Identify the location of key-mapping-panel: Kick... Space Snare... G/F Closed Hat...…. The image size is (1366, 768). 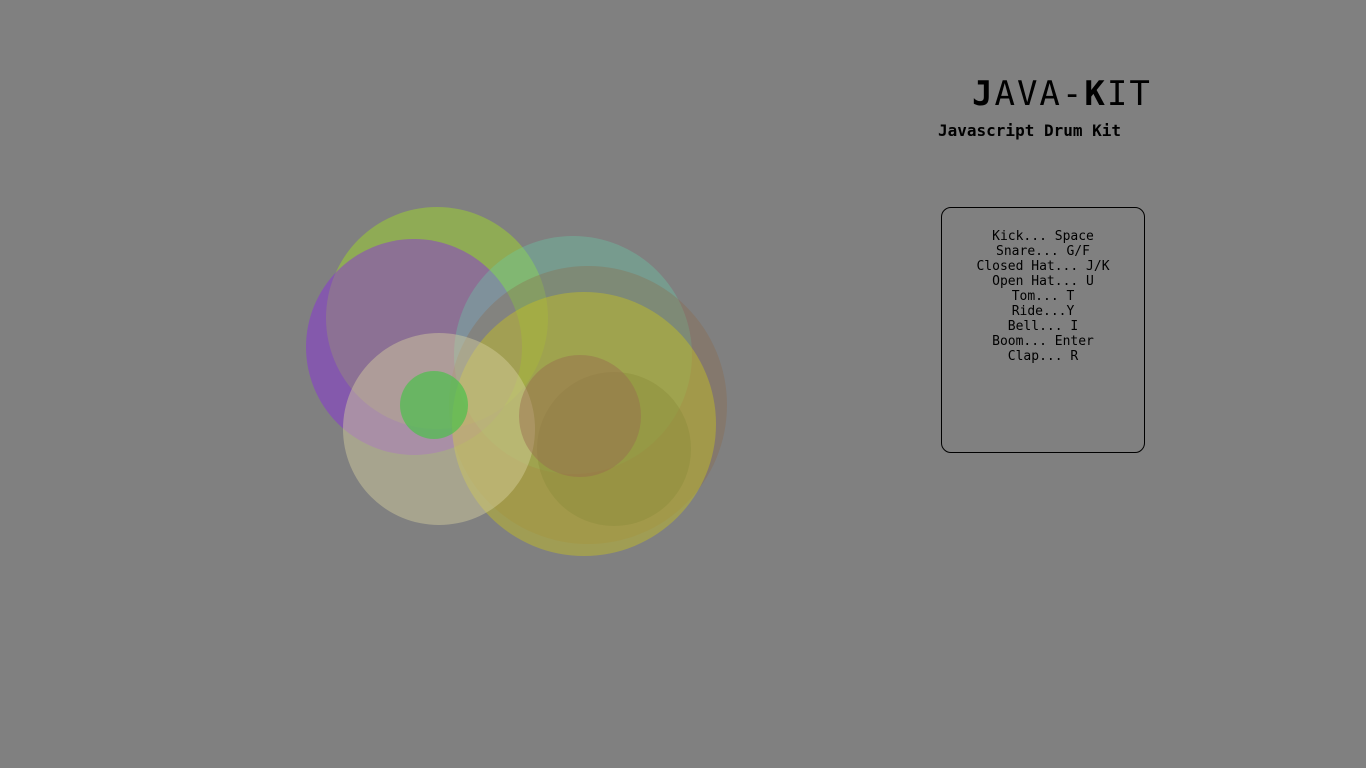
(1043, 330).